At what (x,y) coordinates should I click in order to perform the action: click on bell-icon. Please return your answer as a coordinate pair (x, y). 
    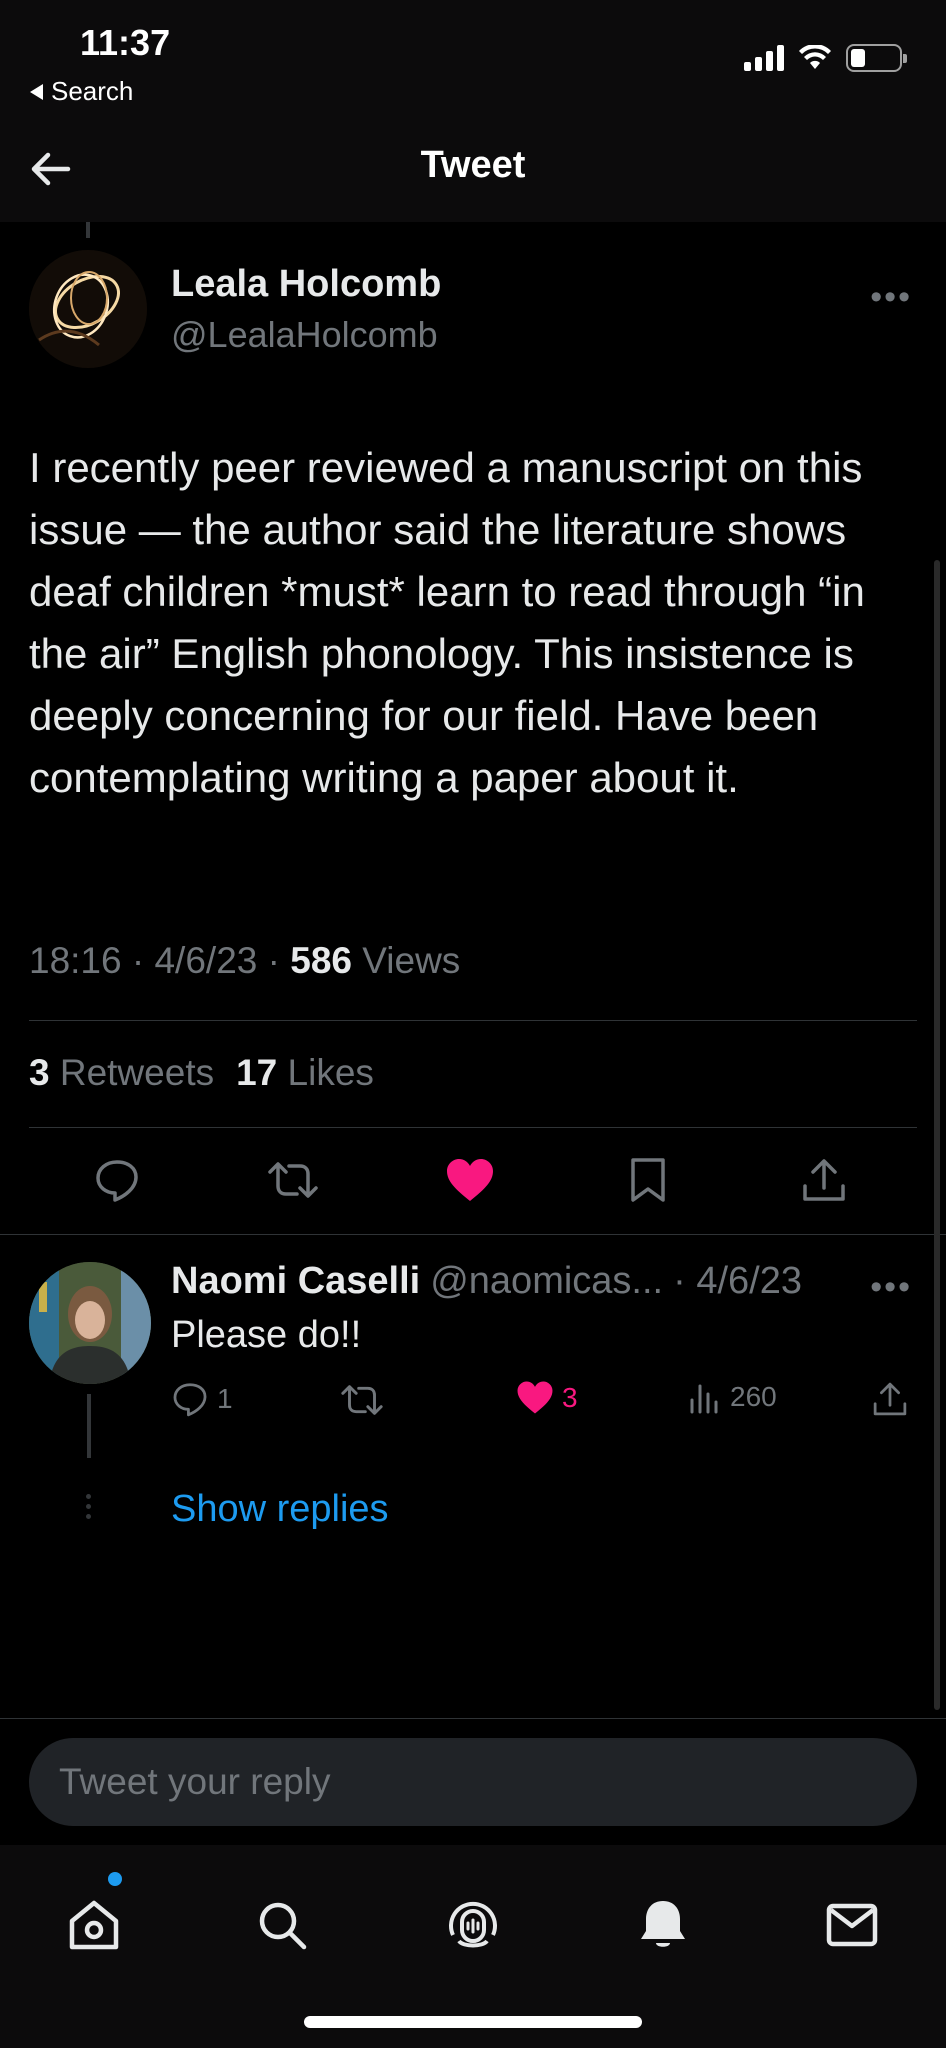
    Looking at the image, I should click on (663, 1924).